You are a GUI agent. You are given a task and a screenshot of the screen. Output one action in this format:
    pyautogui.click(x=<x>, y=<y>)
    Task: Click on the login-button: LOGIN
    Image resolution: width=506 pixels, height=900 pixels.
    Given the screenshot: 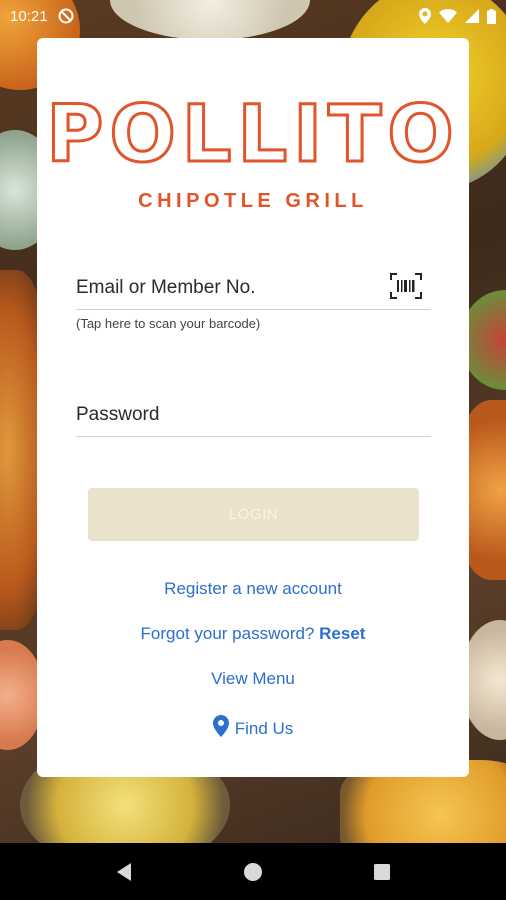 What is the action you would take?
    pyautogui.click(x=253, y=514)
    